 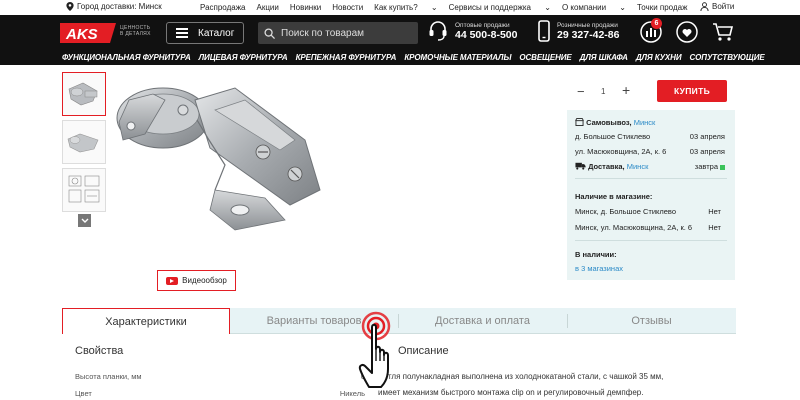 I want to click on chevron-down-icon, so click(x=84, y=220).